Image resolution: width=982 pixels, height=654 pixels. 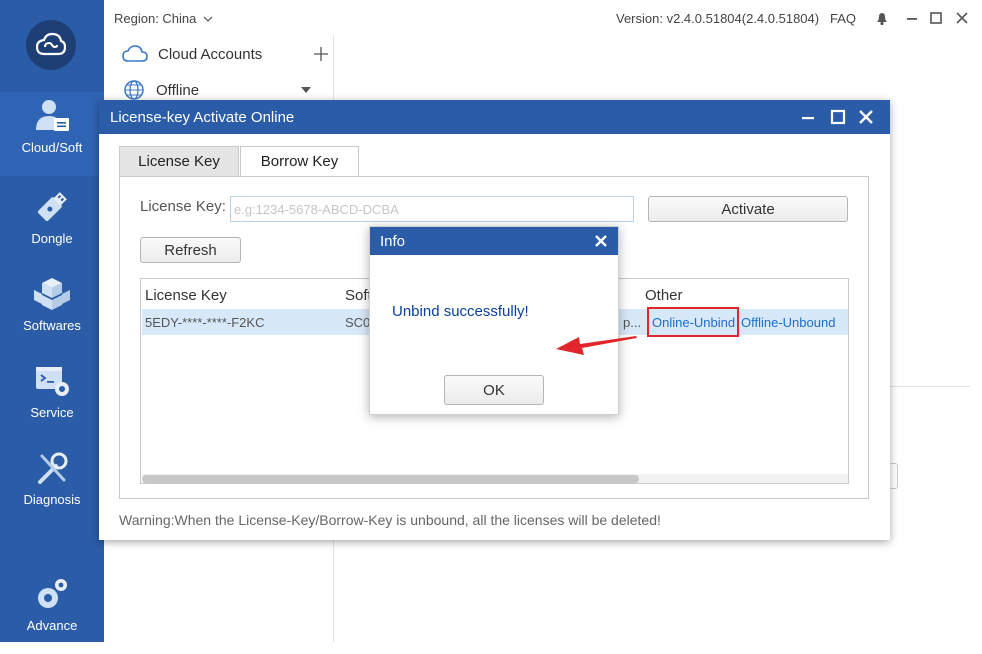 What do you see at coordinates (718, 18) in the screenshot?
I see `version-label: Version: v2.4.0.51804(2.4.0.51804)` at bounding box center [718, 18].